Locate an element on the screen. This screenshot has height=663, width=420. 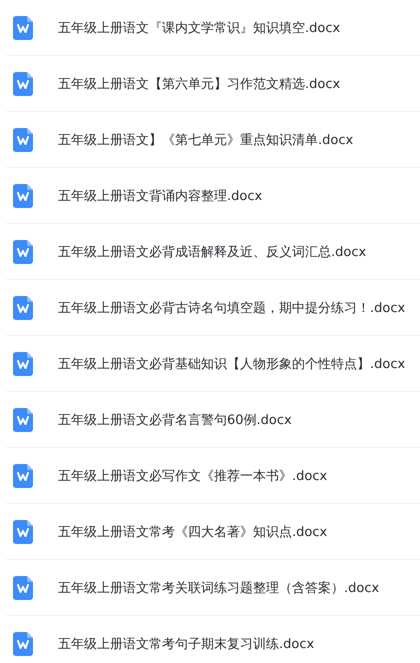
file-name: 五年级上册语文『课内文学常识』知识填空.docx is located at coordinates (199, 27).